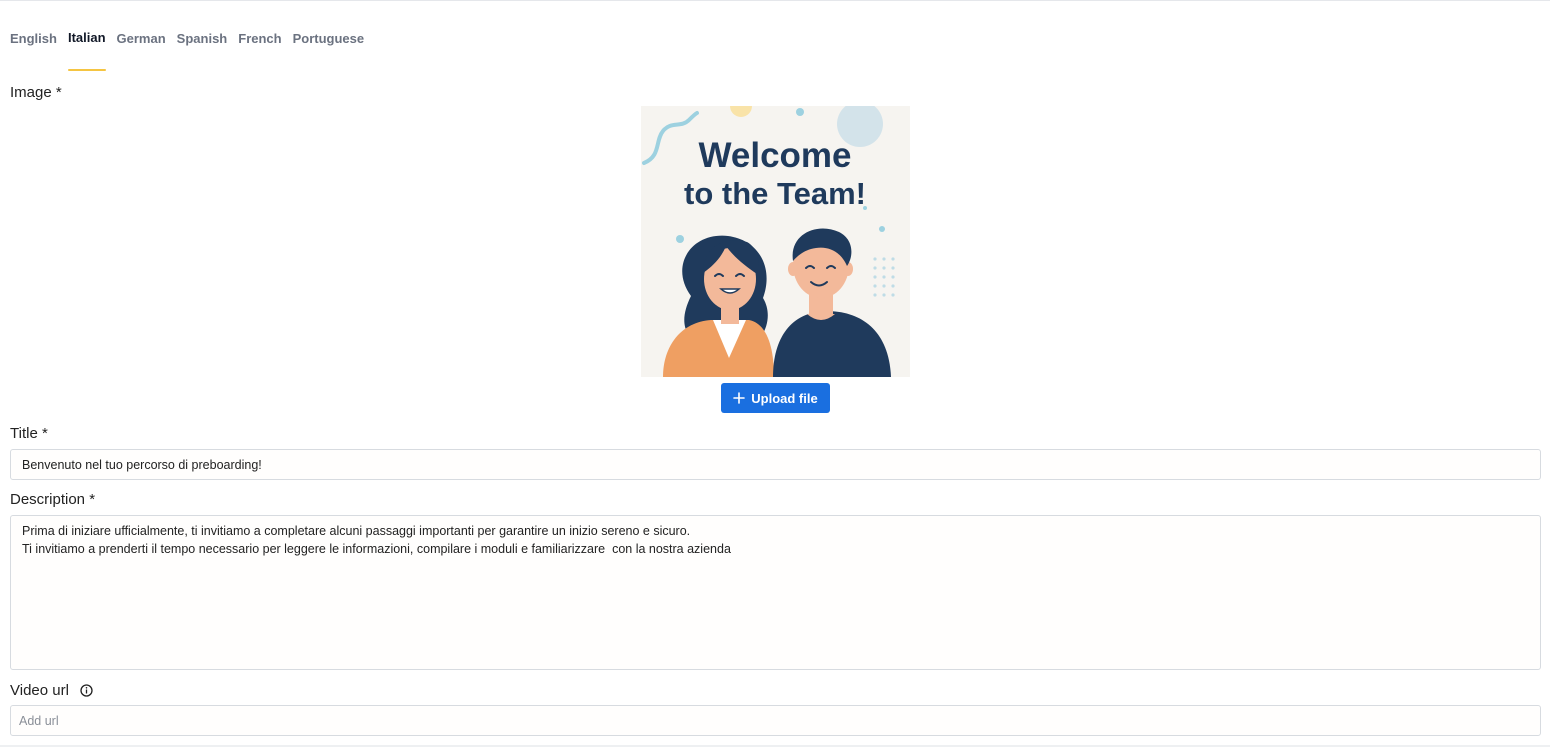 The image size is (1550, 747). I want to click on tab-french: French, so click(259, 46).